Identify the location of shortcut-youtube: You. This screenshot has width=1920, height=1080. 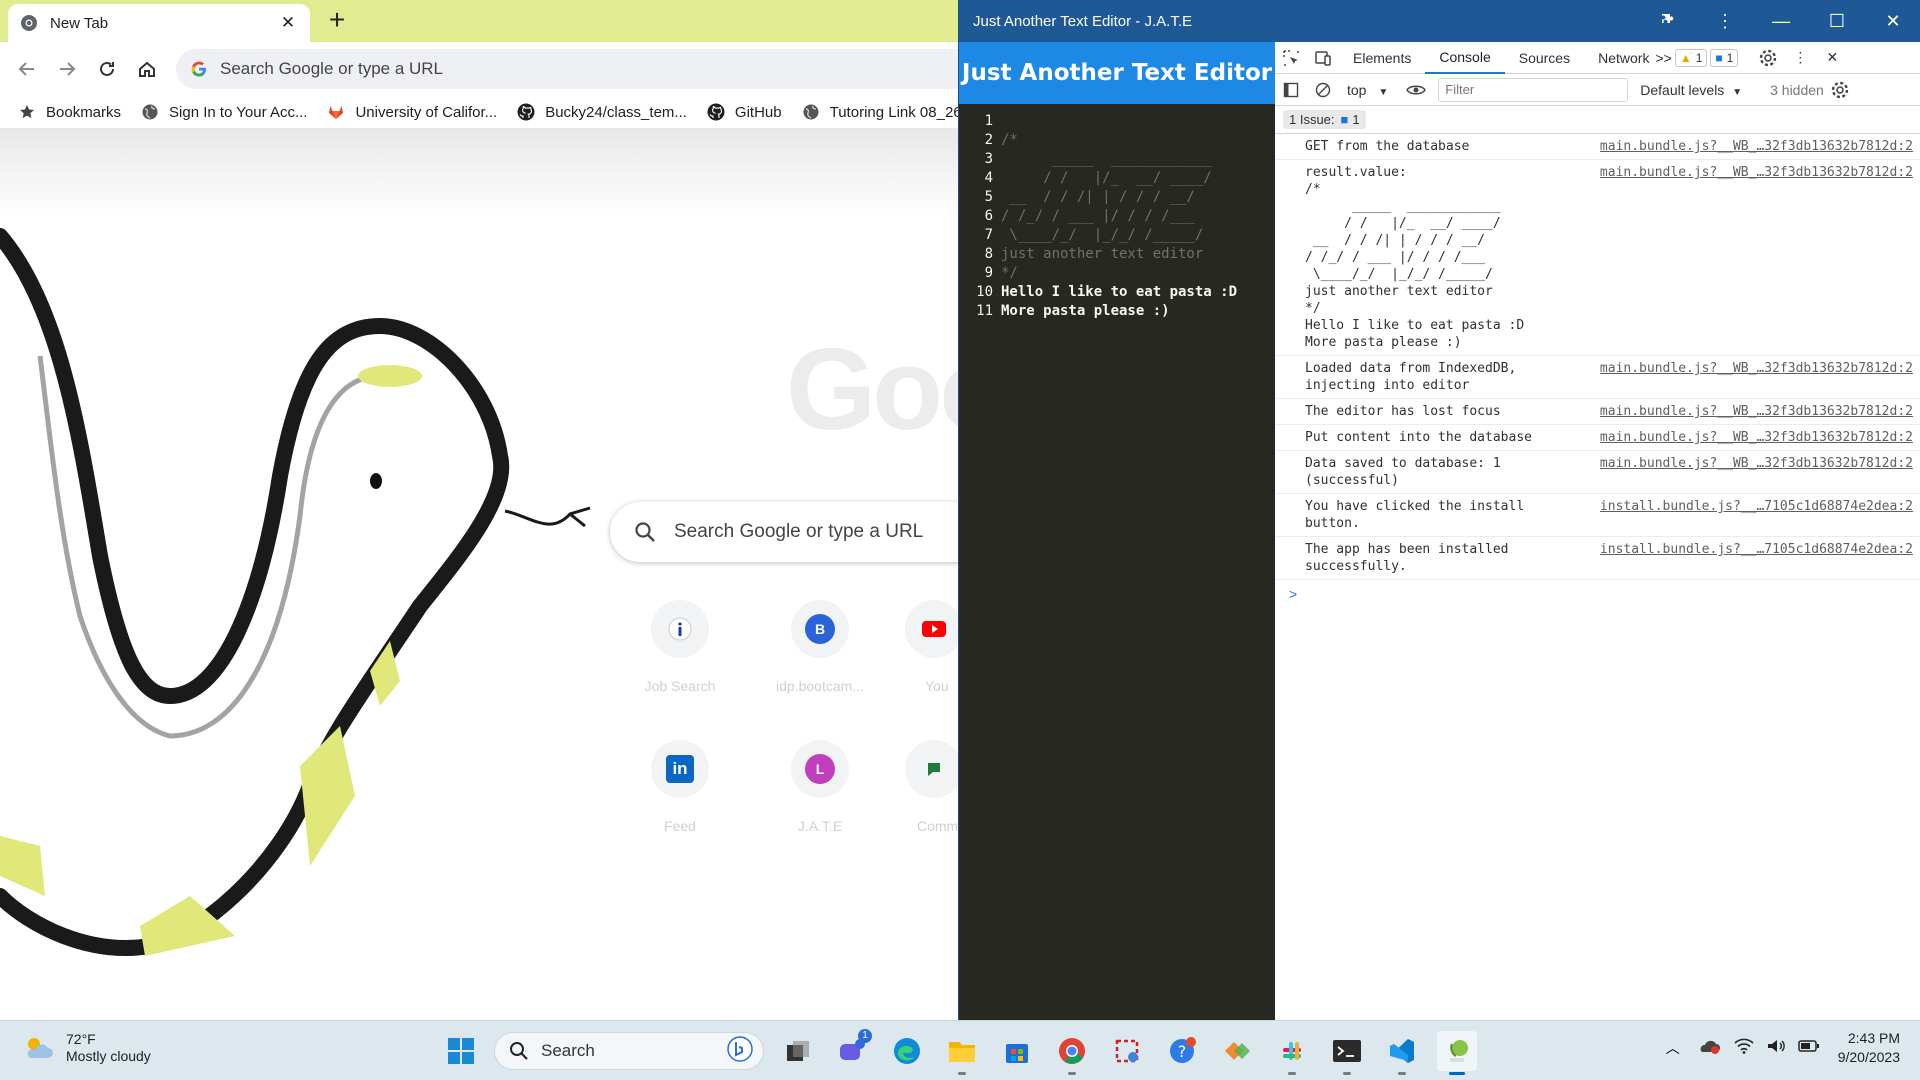
(931, 647).